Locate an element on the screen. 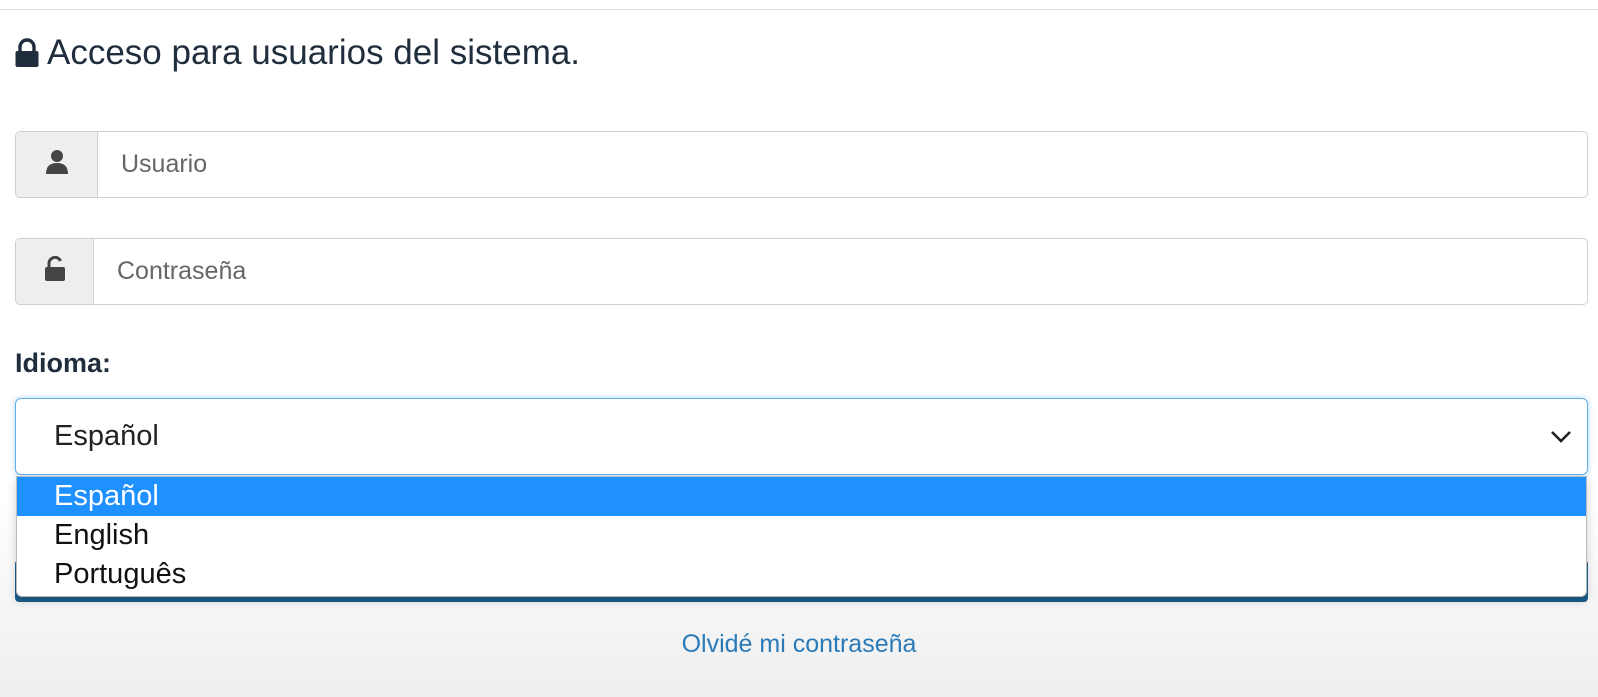 The image size is (1598, 697). language-option-portugues: Português is located at coordinates (801, 574).